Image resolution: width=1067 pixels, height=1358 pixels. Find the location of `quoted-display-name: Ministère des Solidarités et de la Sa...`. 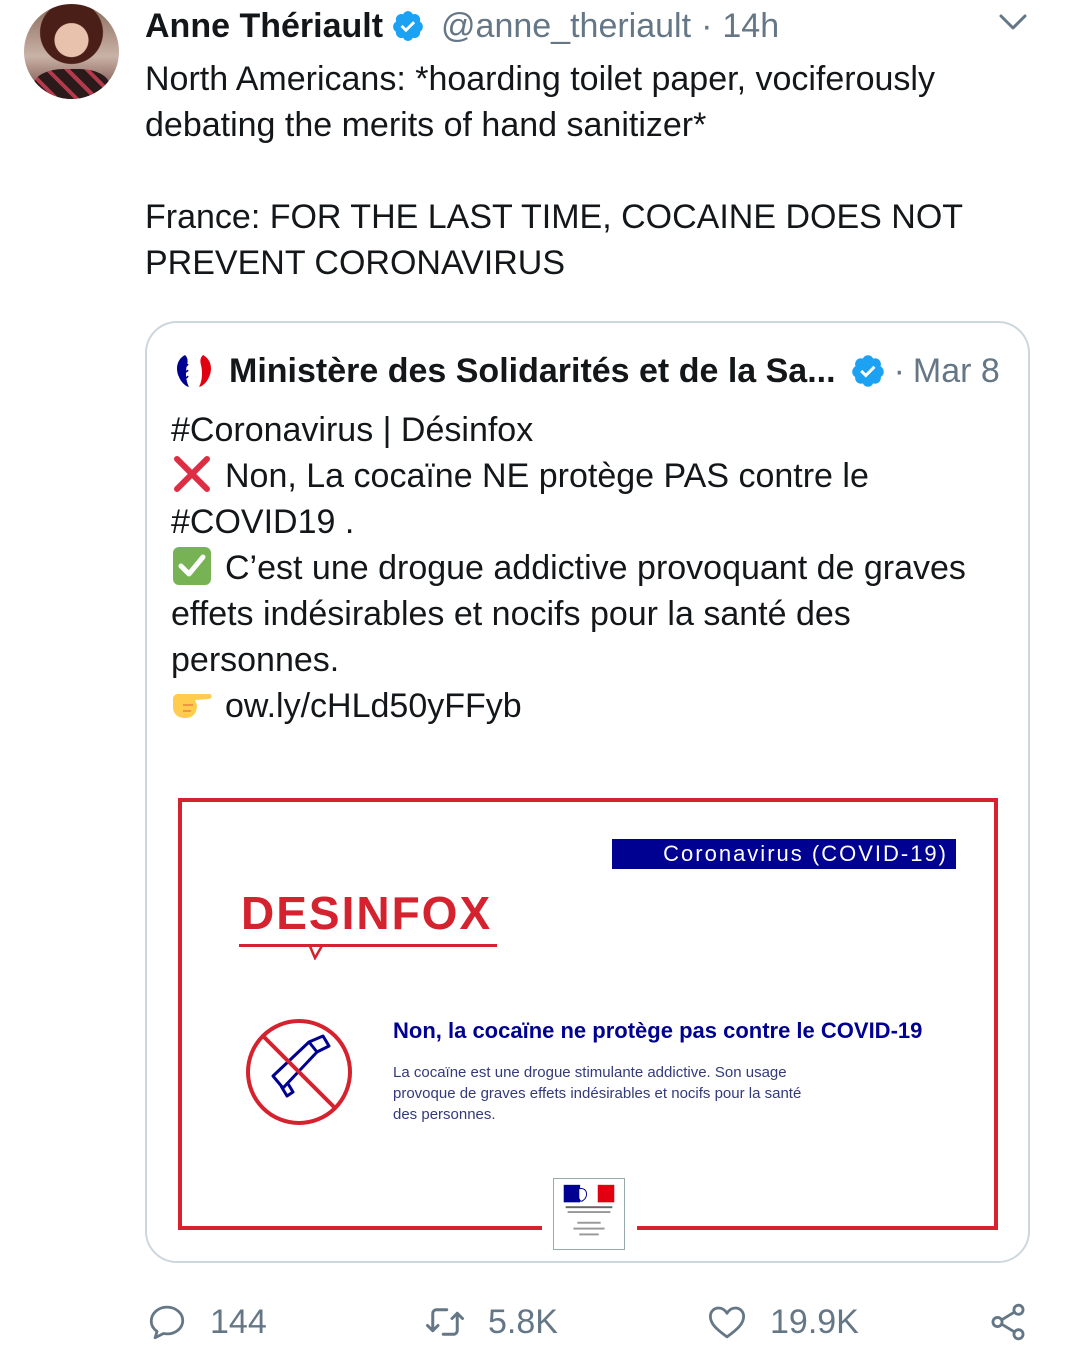

quoted-display-name: Ministère des Solidarités et de la Sa... is located at coordinates (532, 371).